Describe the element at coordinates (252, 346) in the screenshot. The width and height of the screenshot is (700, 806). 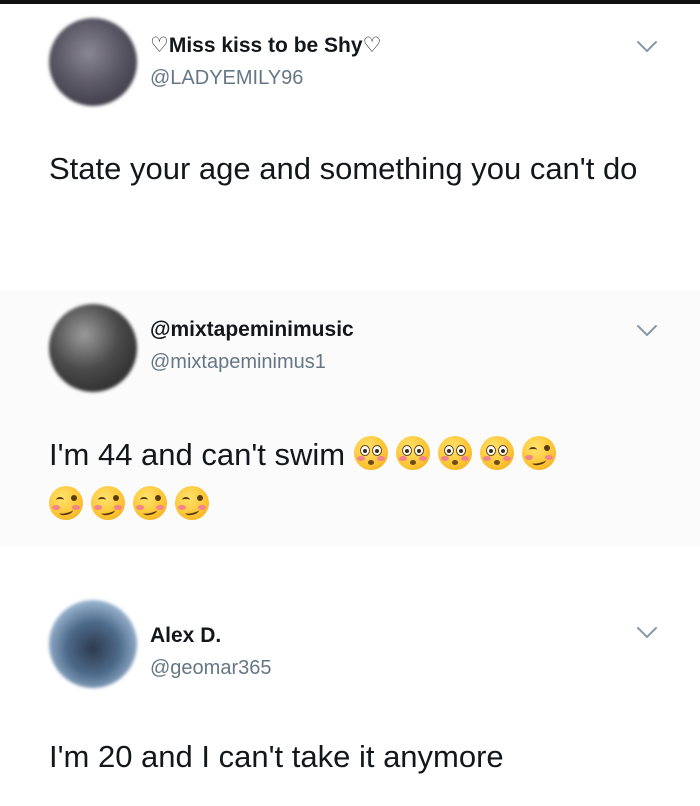
I see `user-info: @mixtapeminimusic @mixtapeminimus1` at that location.